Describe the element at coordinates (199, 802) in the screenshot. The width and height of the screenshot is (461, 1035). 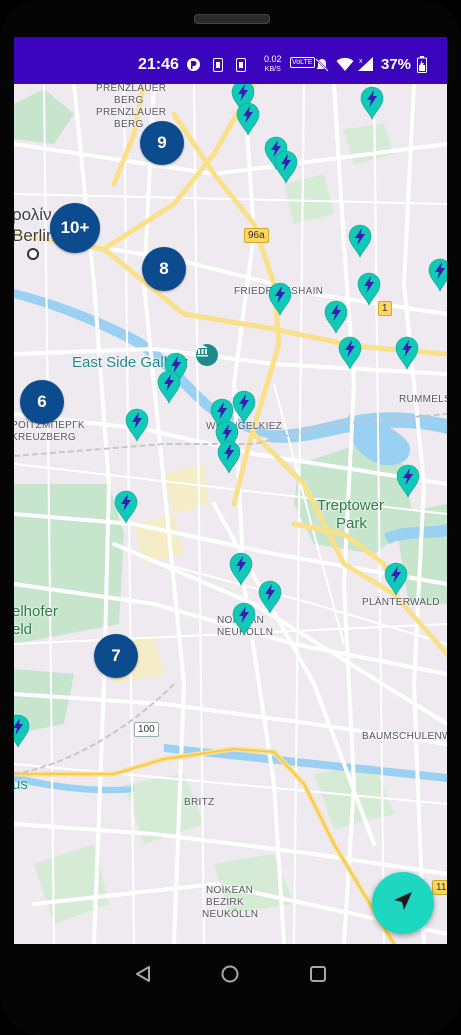
I see `map-label-britz: BRITZ` at that location.